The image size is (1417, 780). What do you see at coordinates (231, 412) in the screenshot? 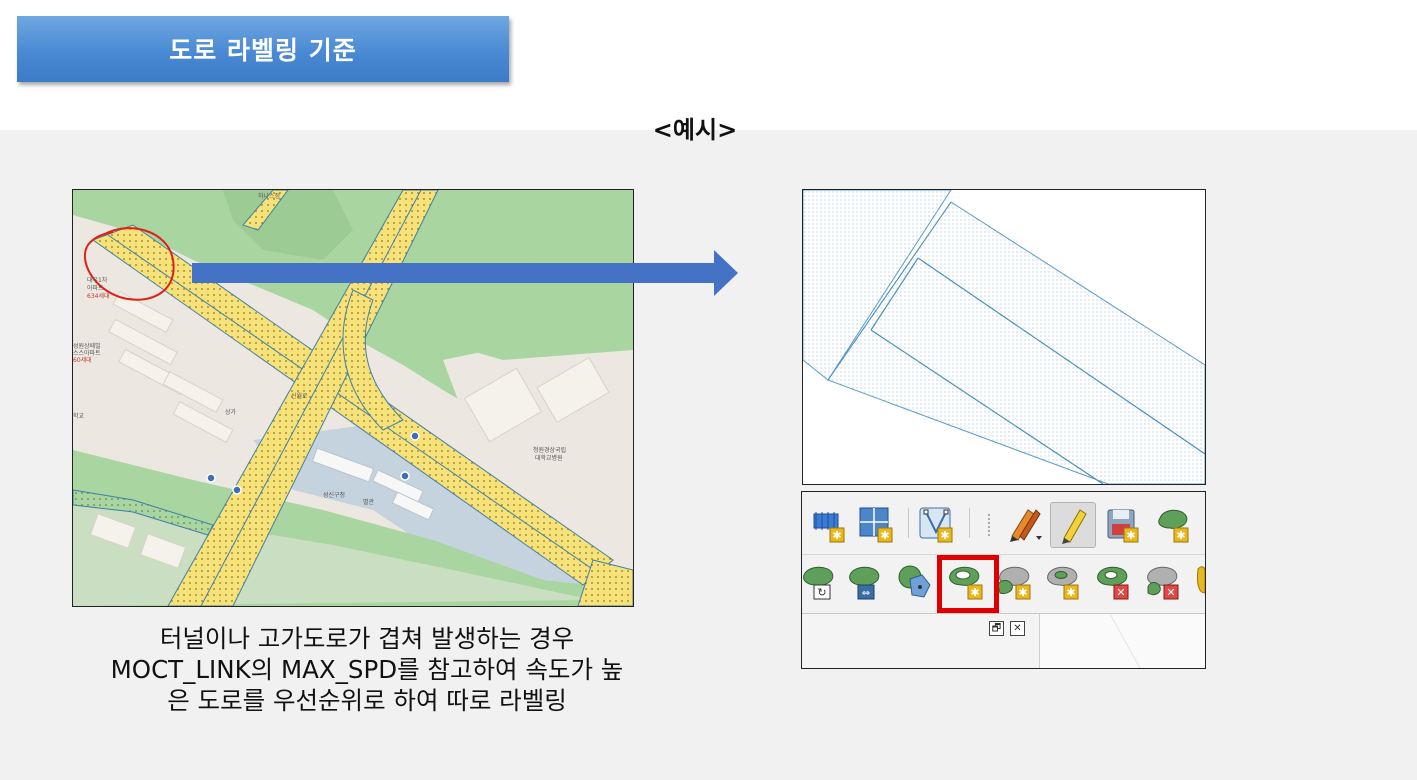
I see `map-label: 상가` at bounding box center [231, 412].